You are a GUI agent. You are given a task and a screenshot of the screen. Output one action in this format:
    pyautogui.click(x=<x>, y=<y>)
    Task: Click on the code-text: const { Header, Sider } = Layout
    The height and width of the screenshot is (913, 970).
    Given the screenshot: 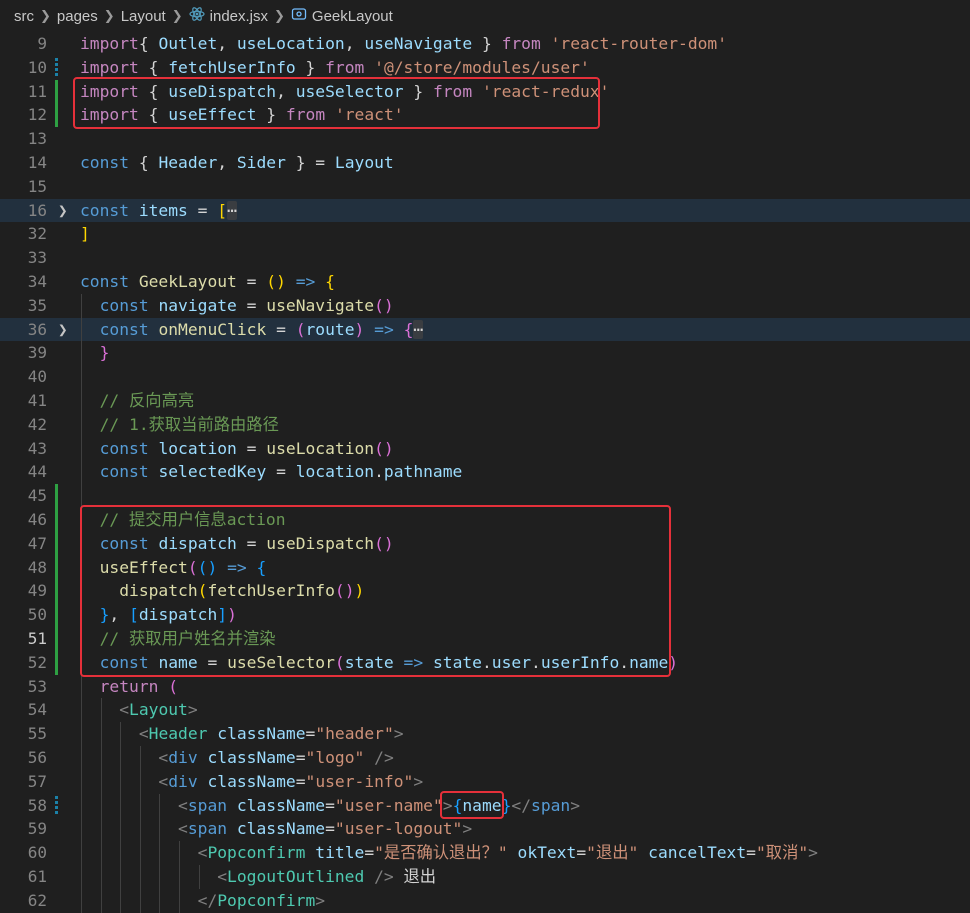 What is the action you would take?
    pyautogui.click(x=237, y=163)
    